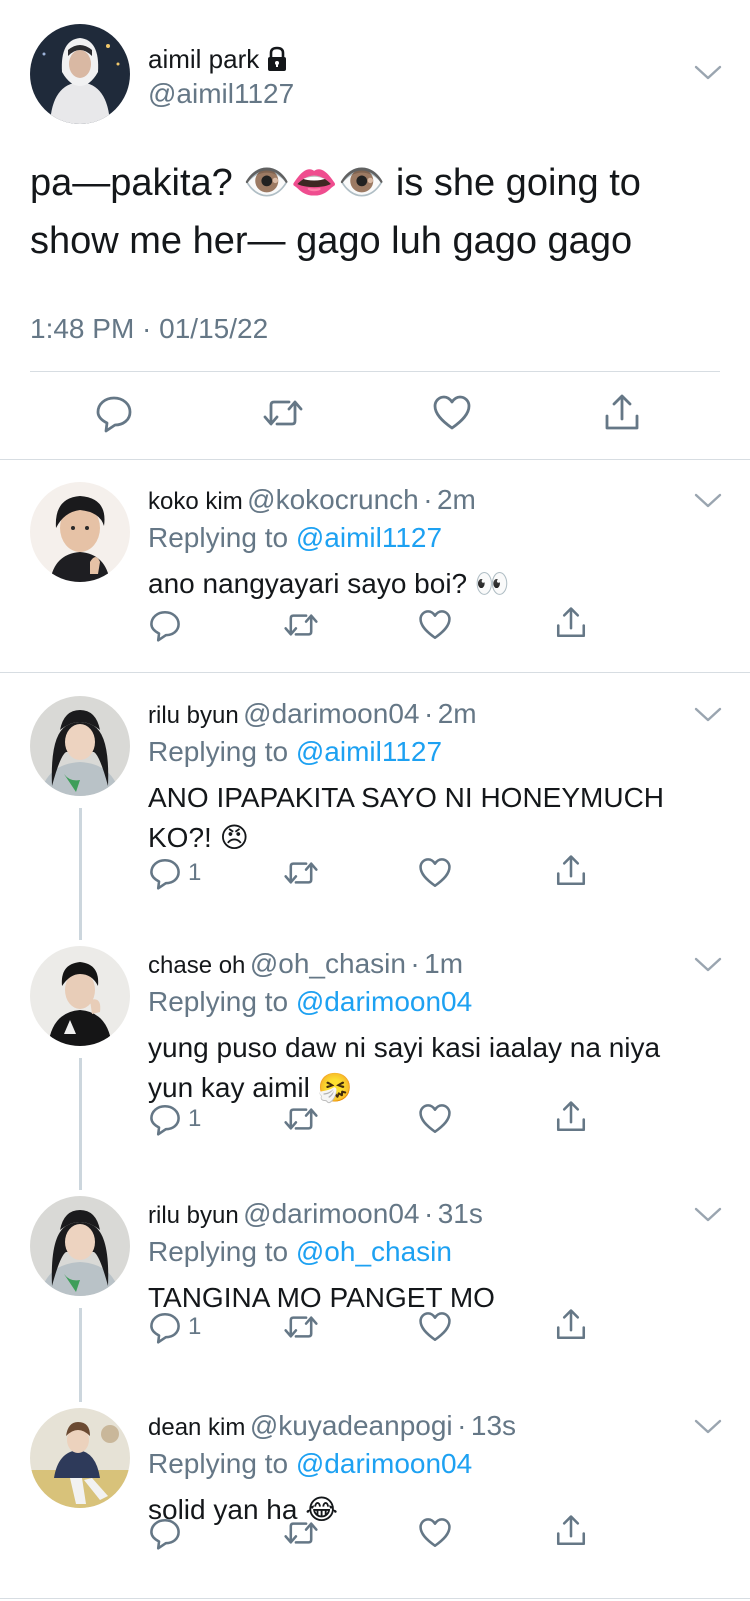 The width and height of the screenshot is (750, 1601). I want to click on reply-text: ano nangyayari sayo boi? 👀, so click(329, 583).